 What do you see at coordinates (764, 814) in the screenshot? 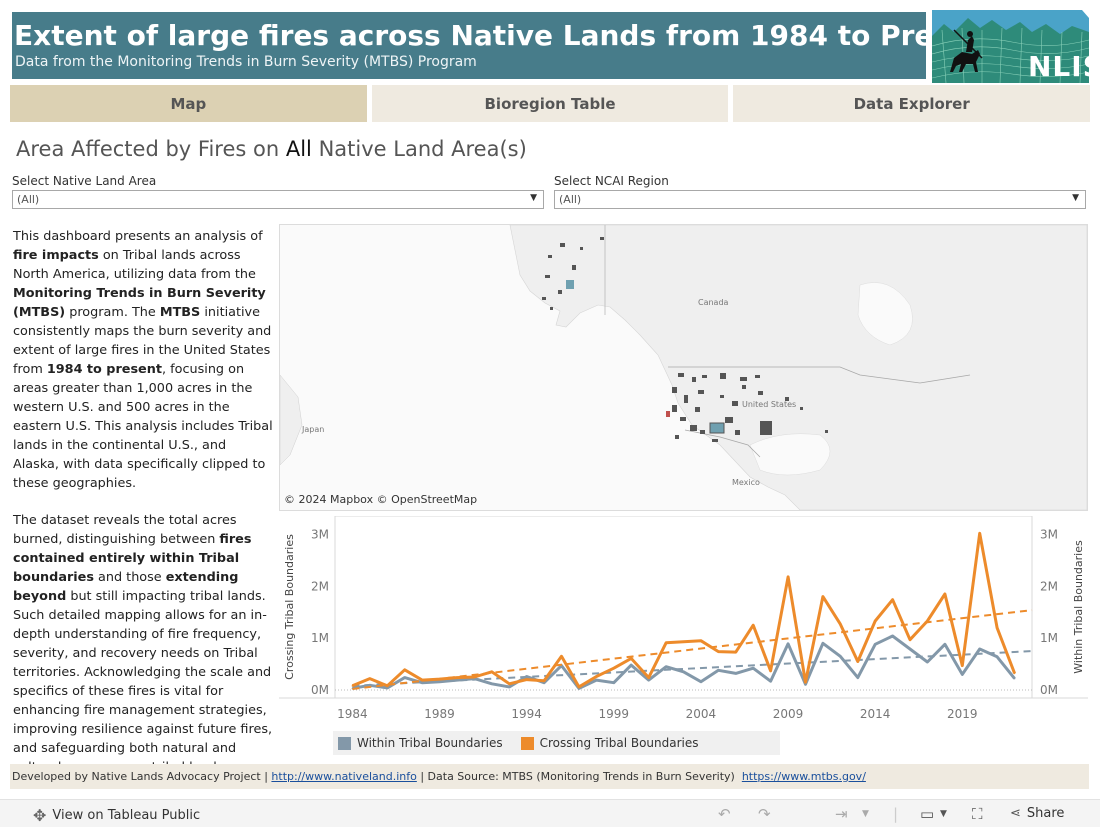
I see `redo-icon: ↷` at bounding box center [764, 814].